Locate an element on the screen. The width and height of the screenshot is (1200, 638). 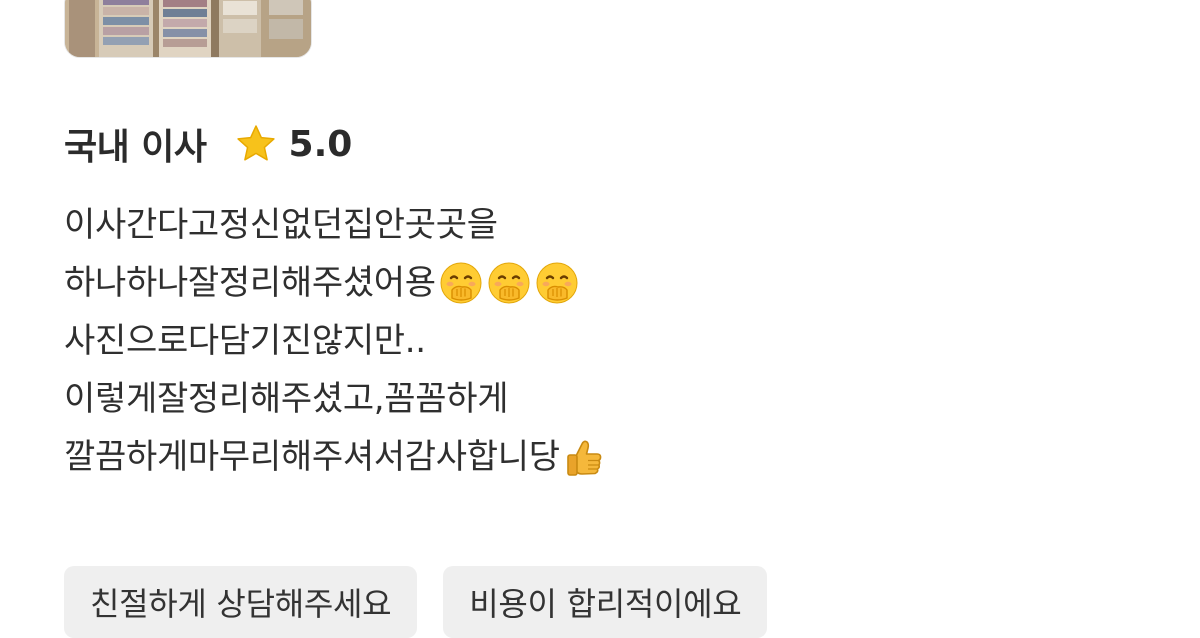
review-line-text: 사진으로다담기진않지만.. is located at coordinates (245, 341).